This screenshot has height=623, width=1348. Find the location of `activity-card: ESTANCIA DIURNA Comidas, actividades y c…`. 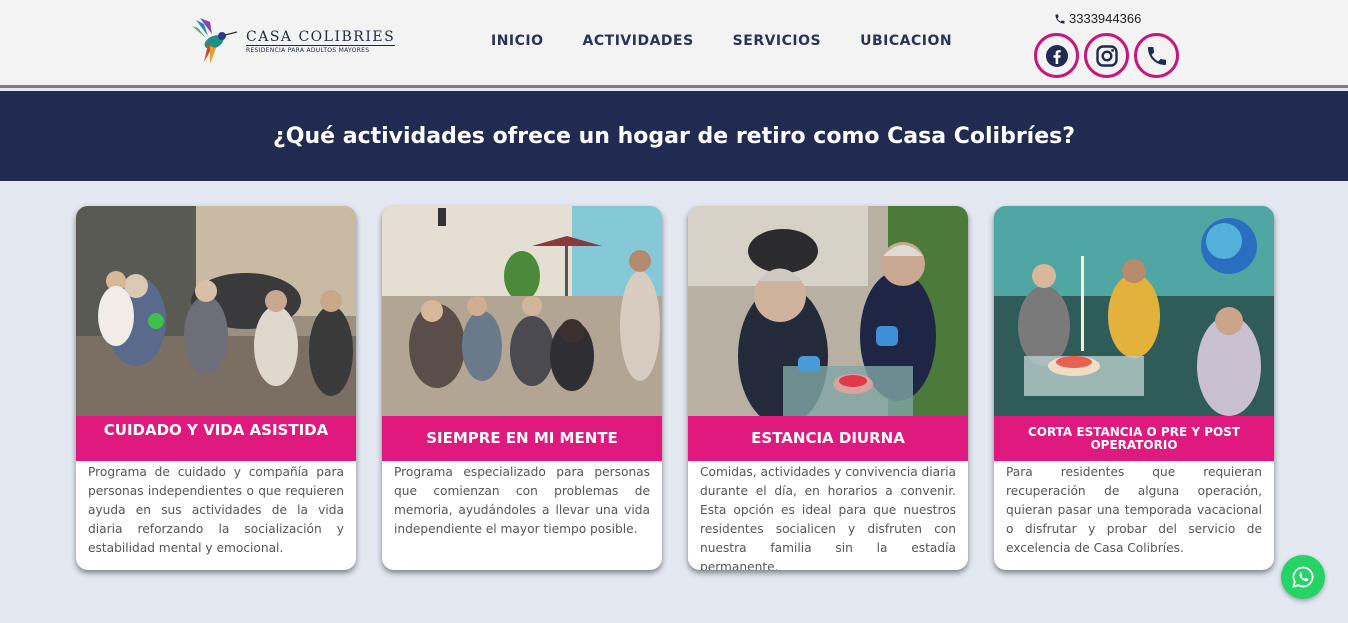

activity-card: ESTANCIA DIURNA Comidas, actividades y c… is located at coordinates (828, 388).